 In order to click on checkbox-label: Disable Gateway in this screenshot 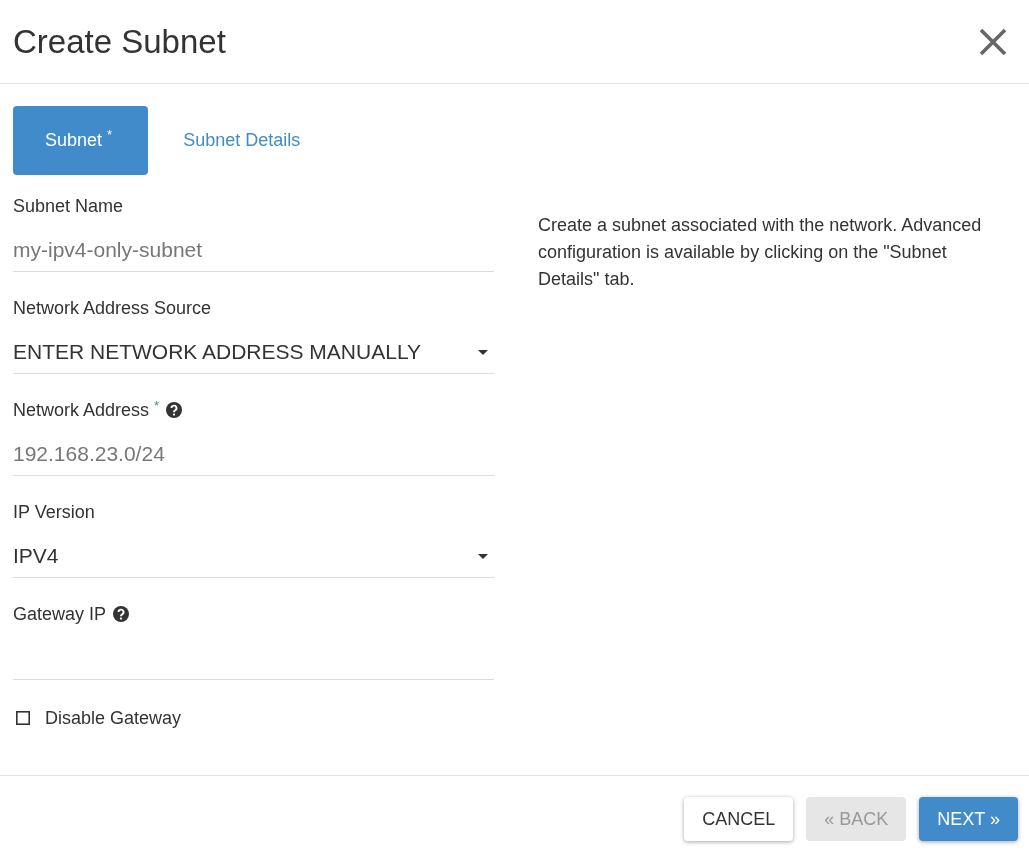, I will do `click(113, 718)`.